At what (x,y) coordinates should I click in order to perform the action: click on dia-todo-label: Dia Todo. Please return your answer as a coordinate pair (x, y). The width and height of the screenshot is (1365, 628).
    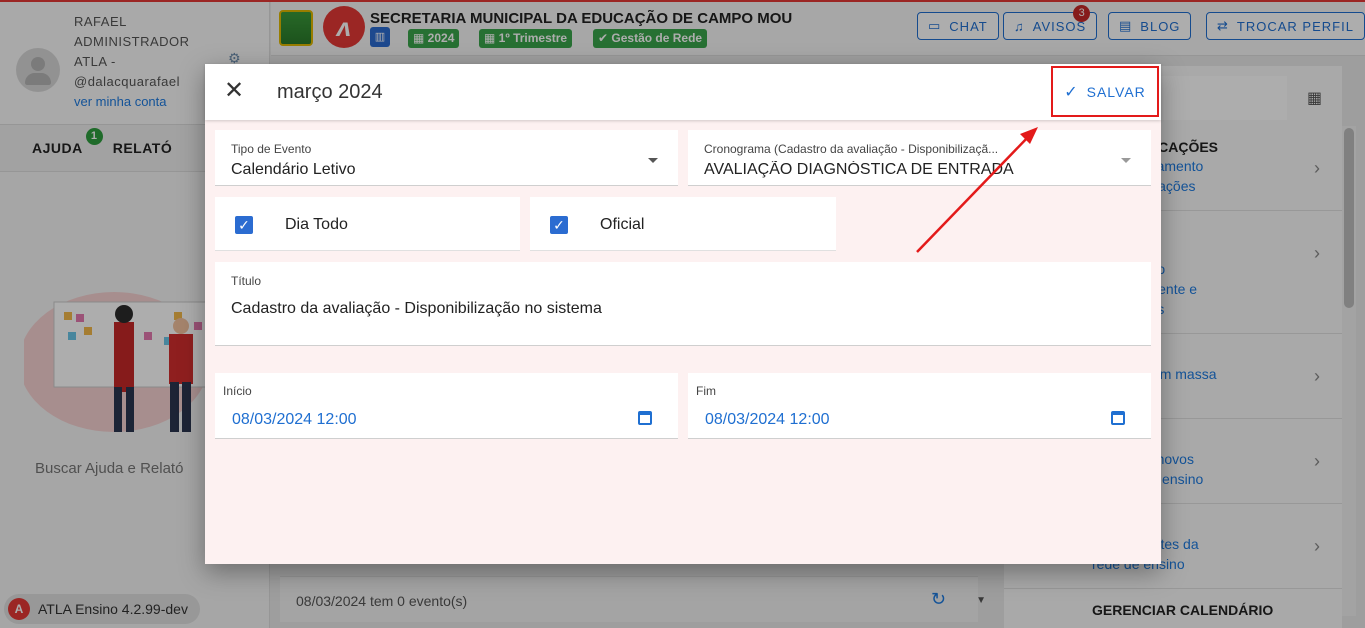
    Looking at the image, I should click on (316, 224).